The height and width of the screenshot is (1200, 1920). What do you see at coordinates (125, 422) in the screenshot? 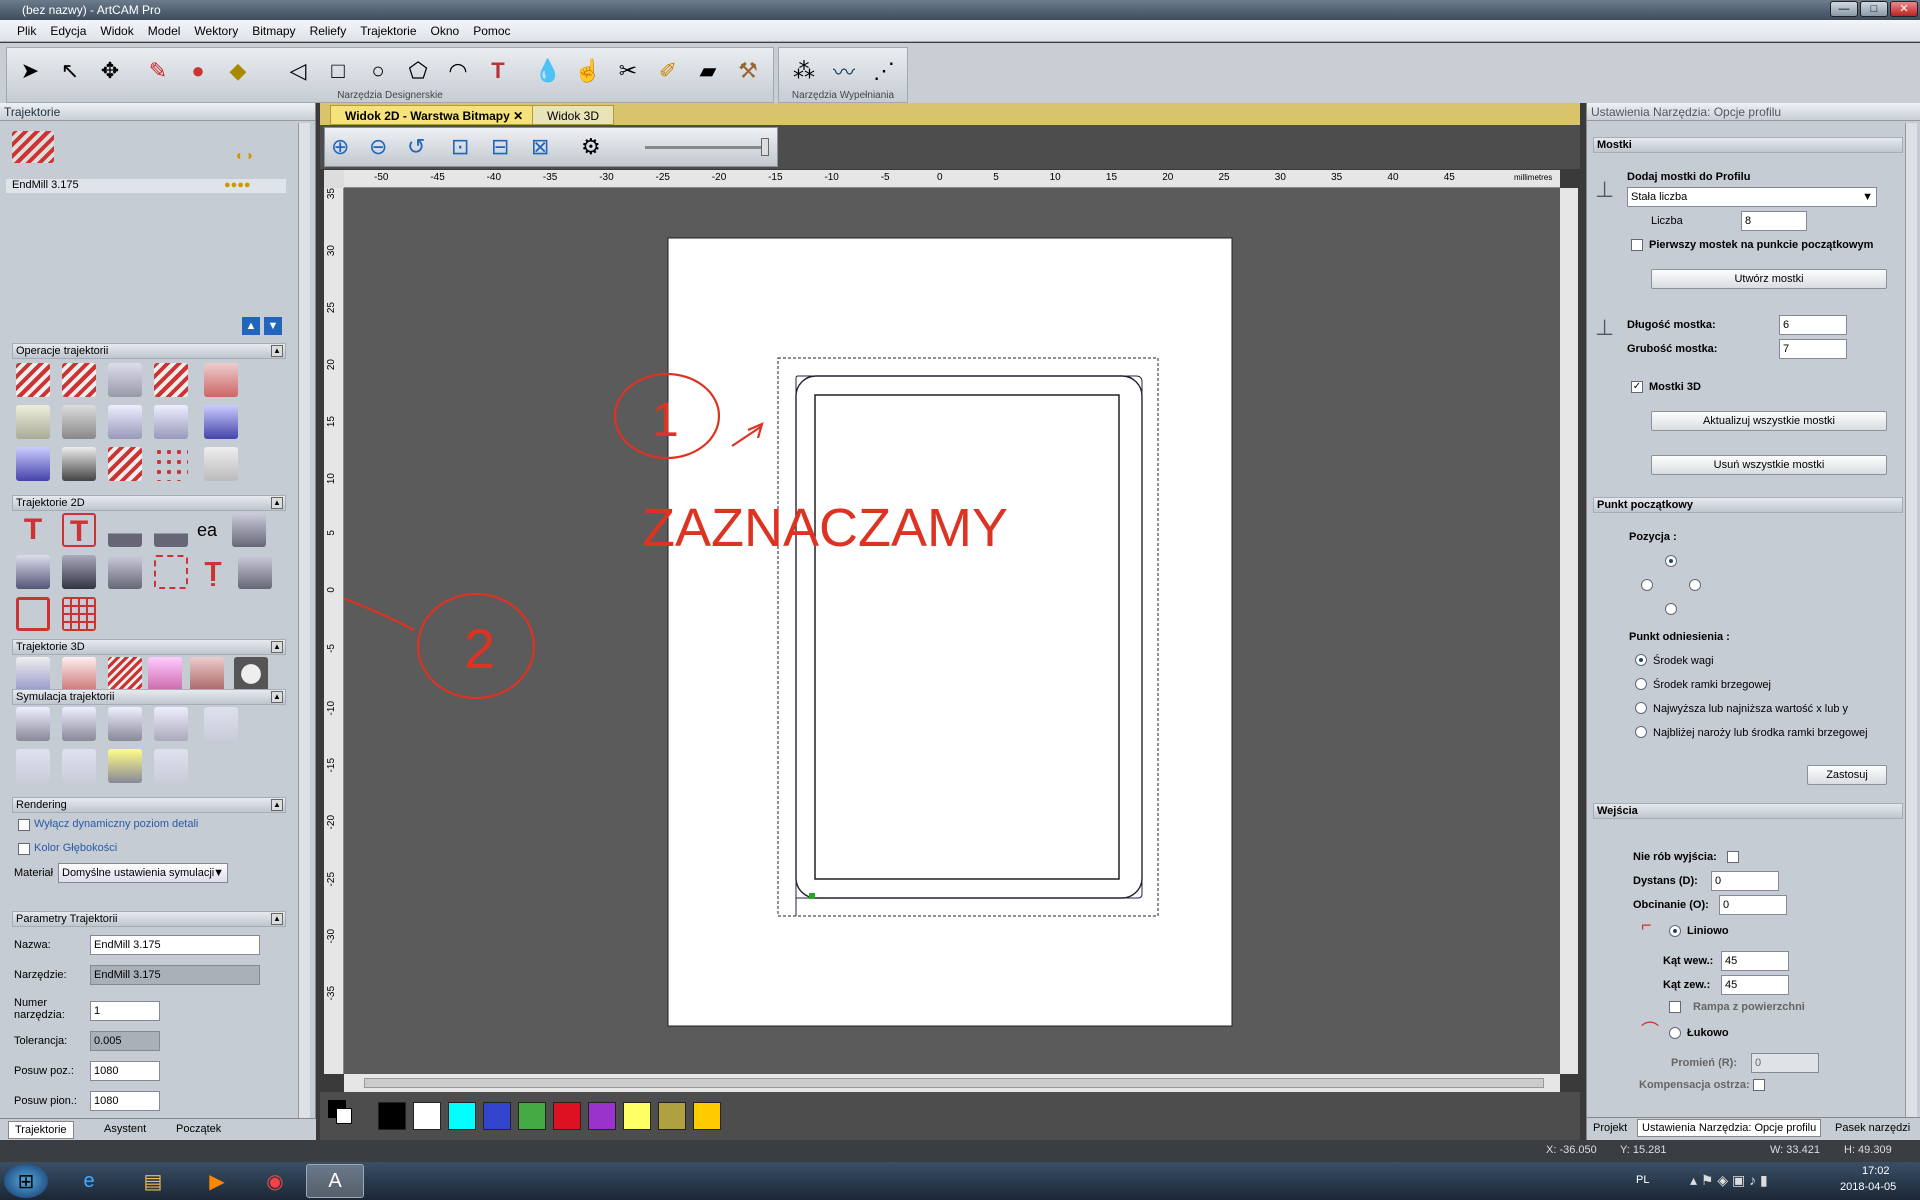
I see `toolpath-block2-icon` at bounding box center [125, 422].